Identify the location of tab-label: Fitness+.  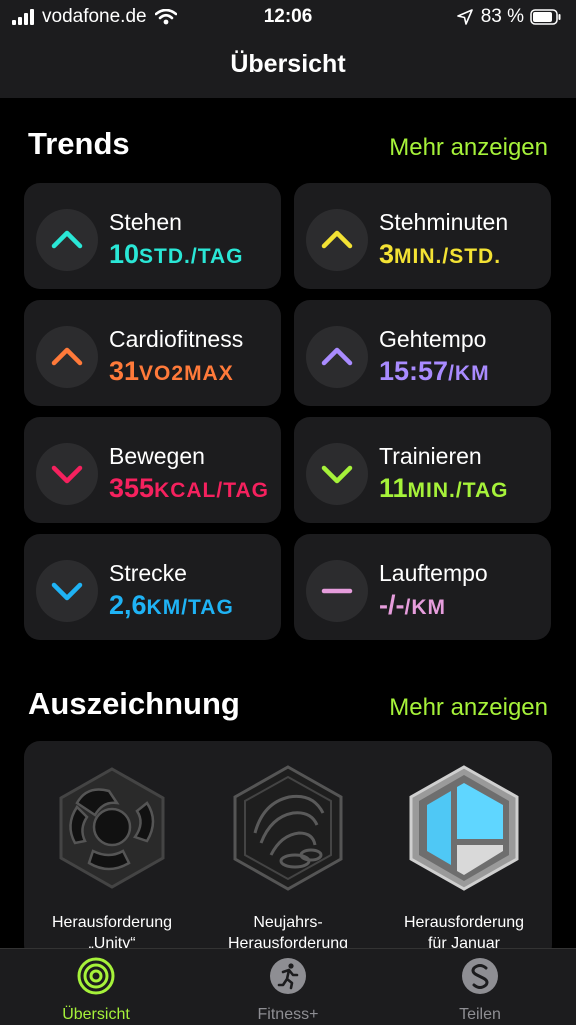
(288, 1014).